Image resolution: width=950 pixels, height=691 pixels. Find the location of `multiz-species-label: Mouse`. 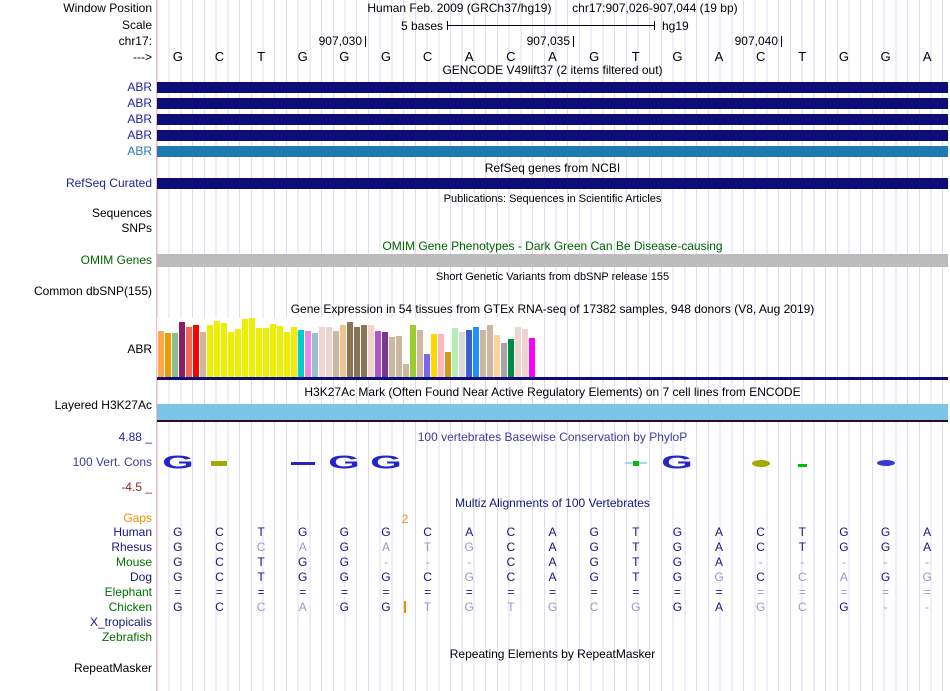

multiz-species-label: Mouse is located at coordinates (76, 562).